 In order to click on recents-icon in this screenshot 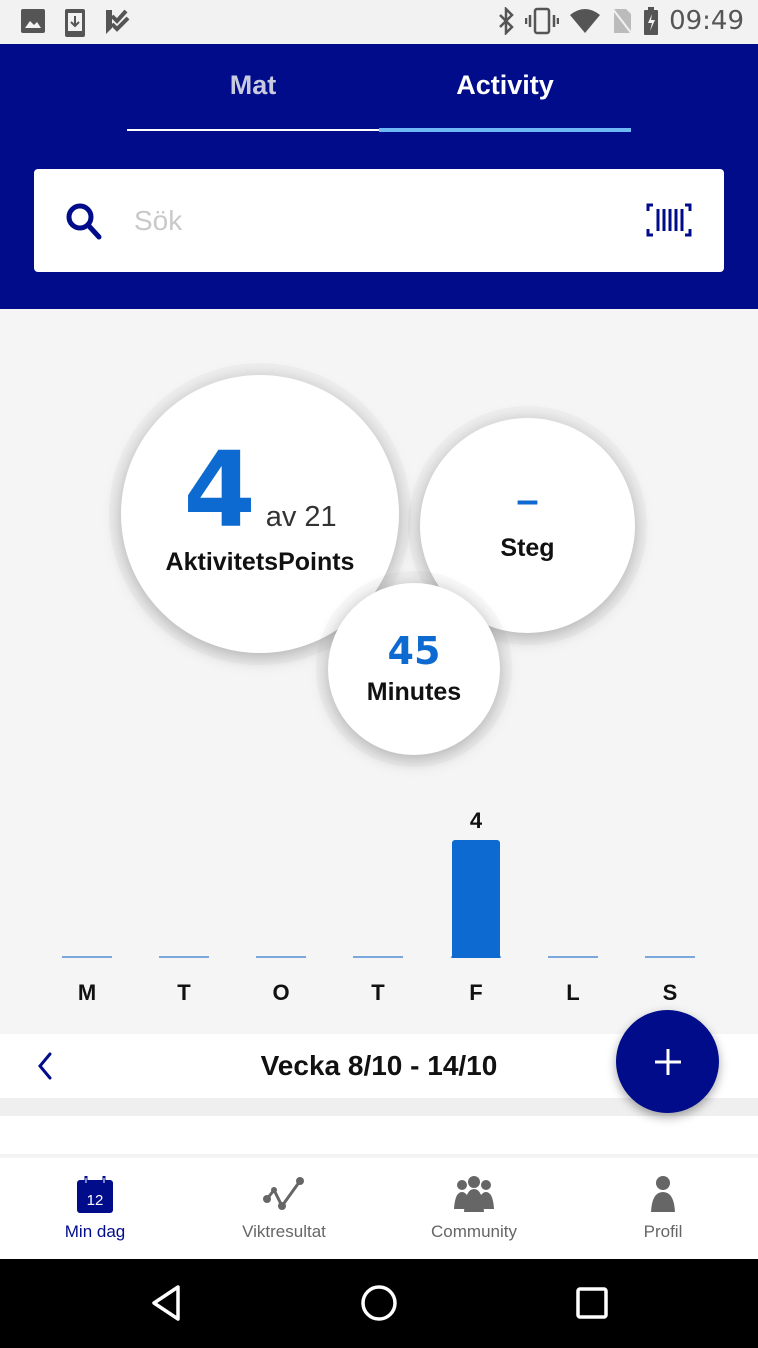, I will do `click(592, 1303)`.